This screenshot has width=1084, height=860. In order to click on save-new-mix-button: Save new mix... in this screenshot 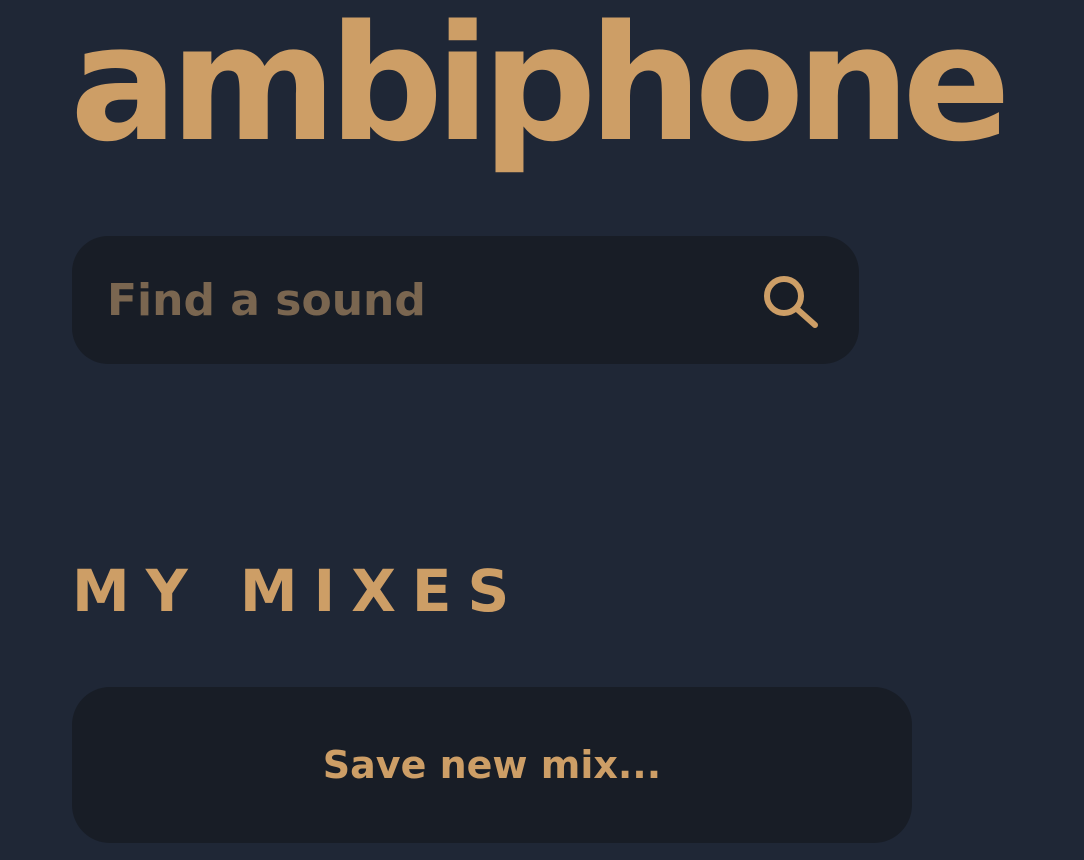, I will do `click(492, 765)`.